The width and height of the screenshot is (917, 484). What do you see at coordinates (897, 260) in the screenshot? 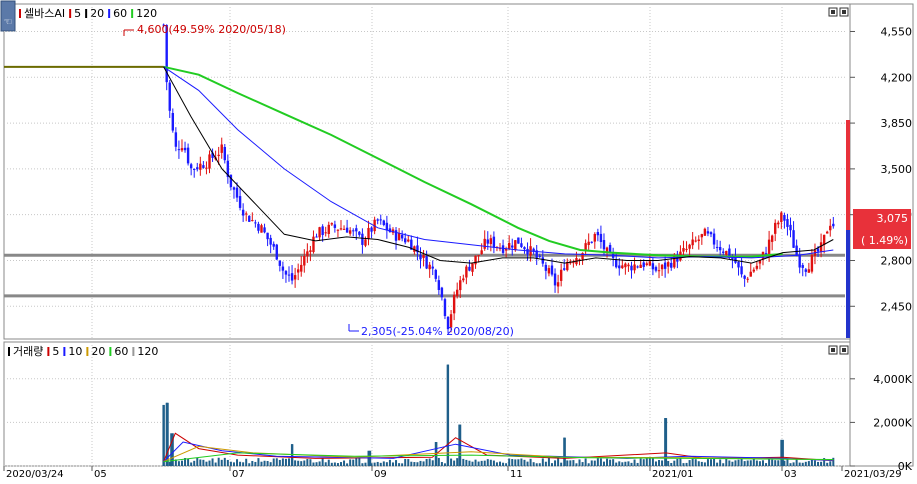
I see `price-y-tick-label: 2,800` at bounding box center [897, 260].